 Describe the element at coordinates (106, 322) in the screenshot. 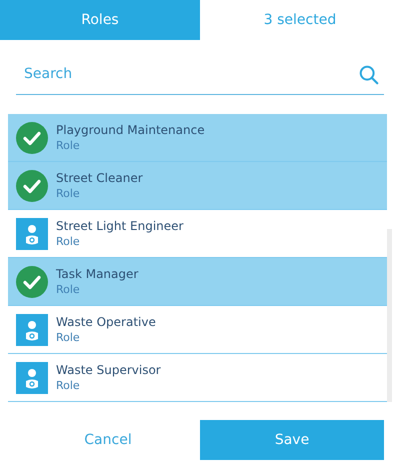

I see `role-name: Waste Operative` at that location.